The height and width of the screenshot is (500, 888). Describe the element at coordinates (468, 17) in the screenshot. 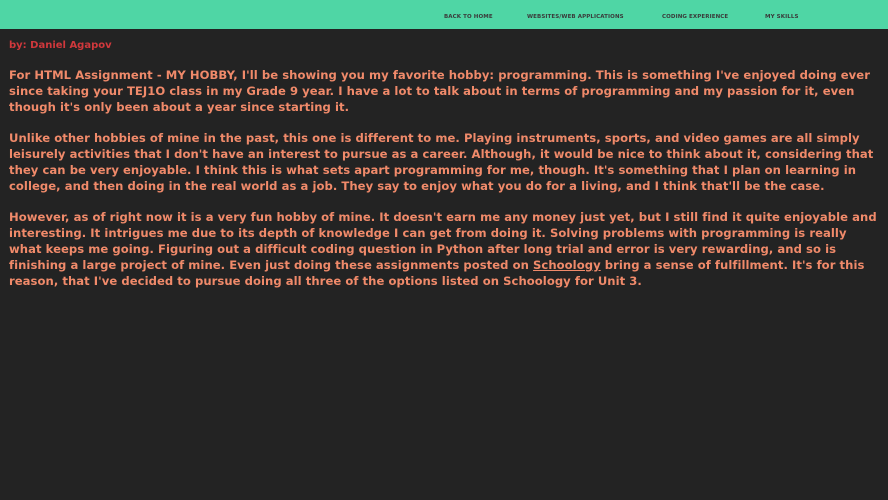

I see `nav-link-back-to-home: BACK TO HOME` at that location.